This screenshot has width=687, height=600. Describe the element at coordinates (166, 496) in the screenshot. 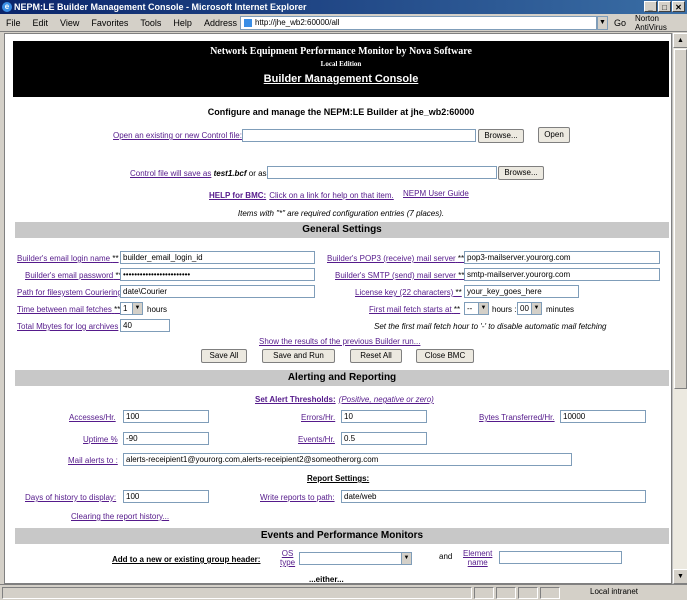

I see `days-history-input` at that location.